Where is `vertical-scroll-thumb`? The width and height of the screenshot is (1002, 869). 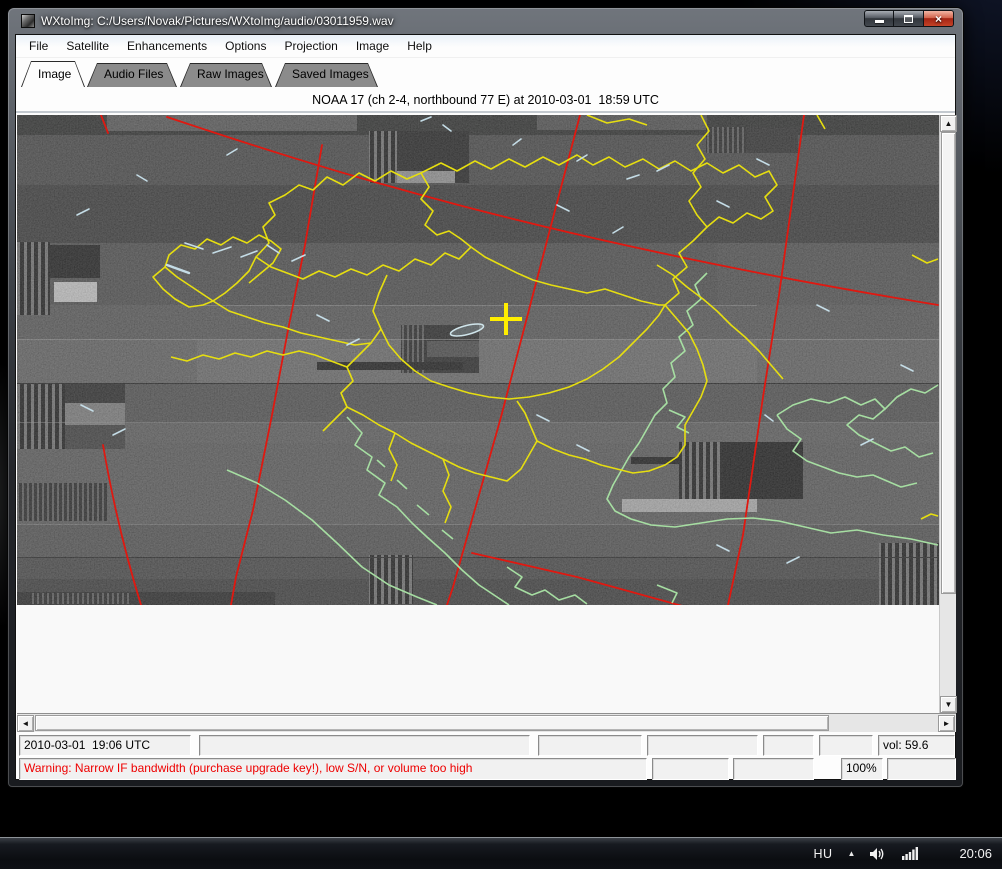 vertical-scroll-thumb is located at coordinates (948, 363).